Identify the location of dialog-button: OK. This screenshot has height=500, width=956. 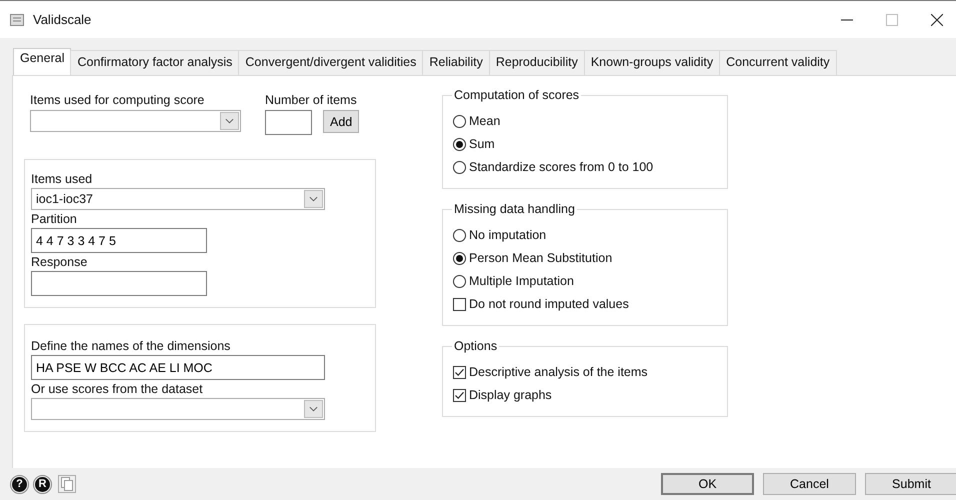
(707, 484).